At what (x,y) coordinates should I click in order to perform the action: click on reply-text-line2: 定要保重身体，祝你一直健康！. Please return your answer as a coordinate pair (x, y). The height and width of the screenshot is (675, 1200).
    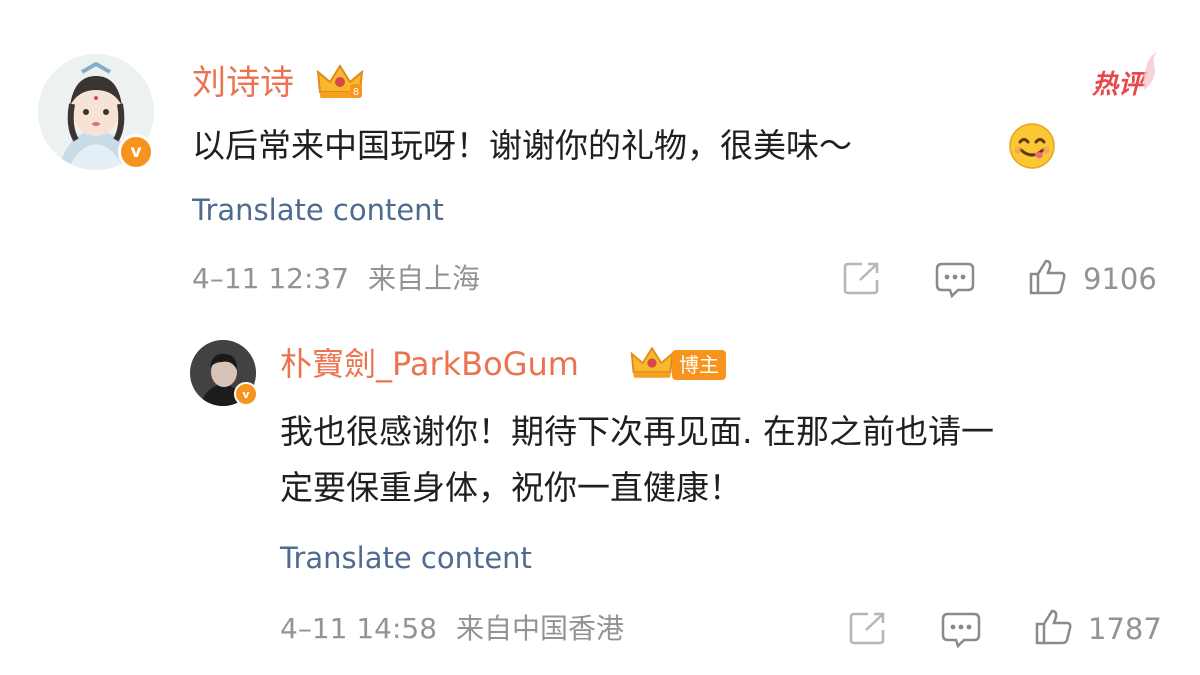
    Looking at the image, I should click on (511, 487).